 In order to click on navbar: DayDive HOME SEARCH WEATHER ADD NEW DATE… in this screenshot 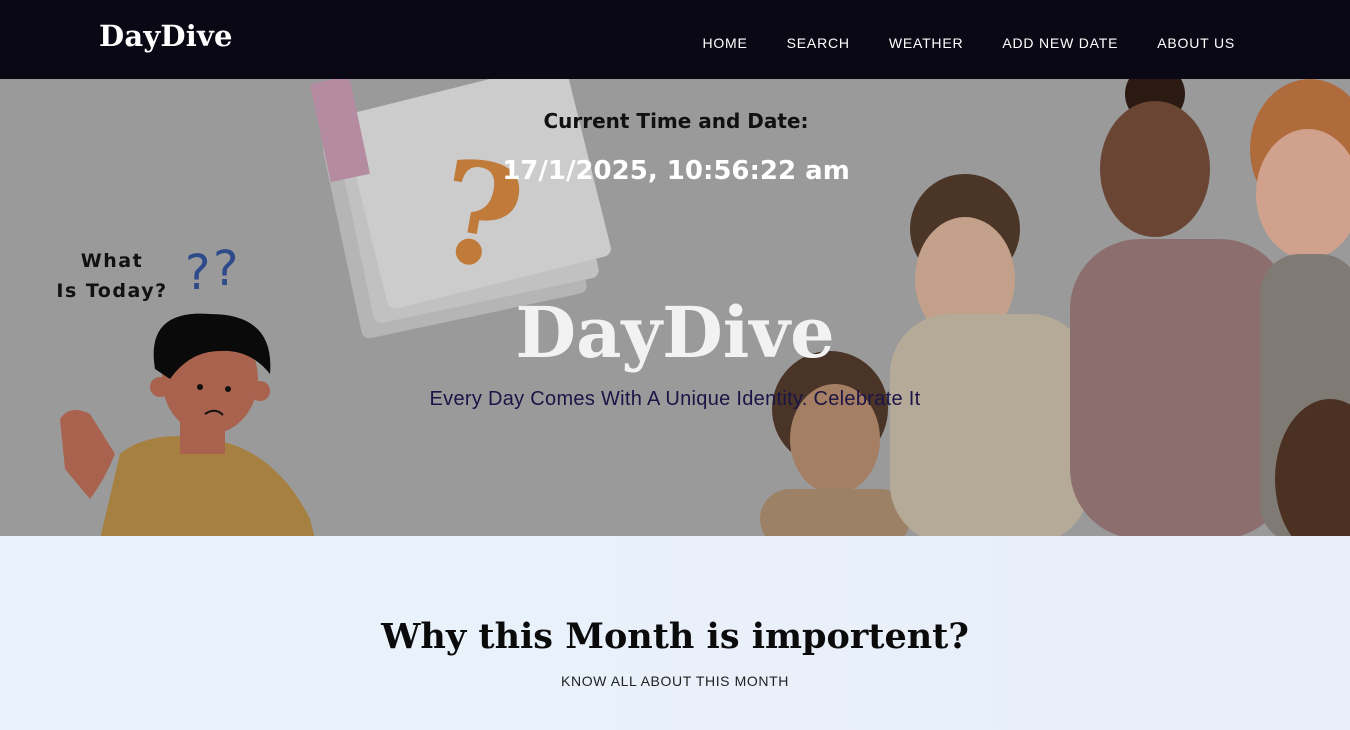, I will do `click(675, 39)`.